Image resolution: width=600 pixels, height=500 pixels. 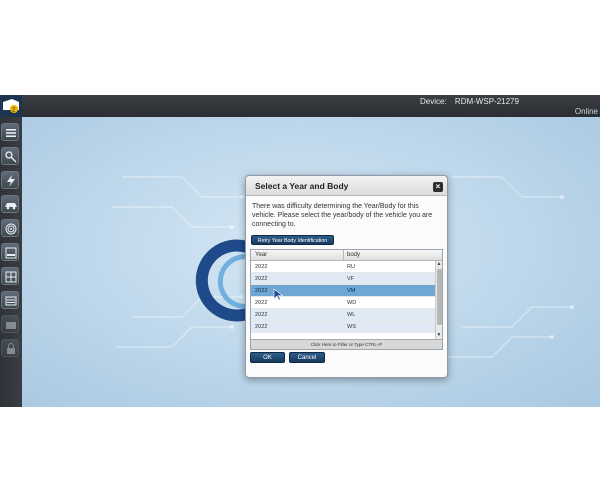 What do you see at coordinates (11, 262) in the screenshot?
I see `sidebar` at bounding box center [11, 262].